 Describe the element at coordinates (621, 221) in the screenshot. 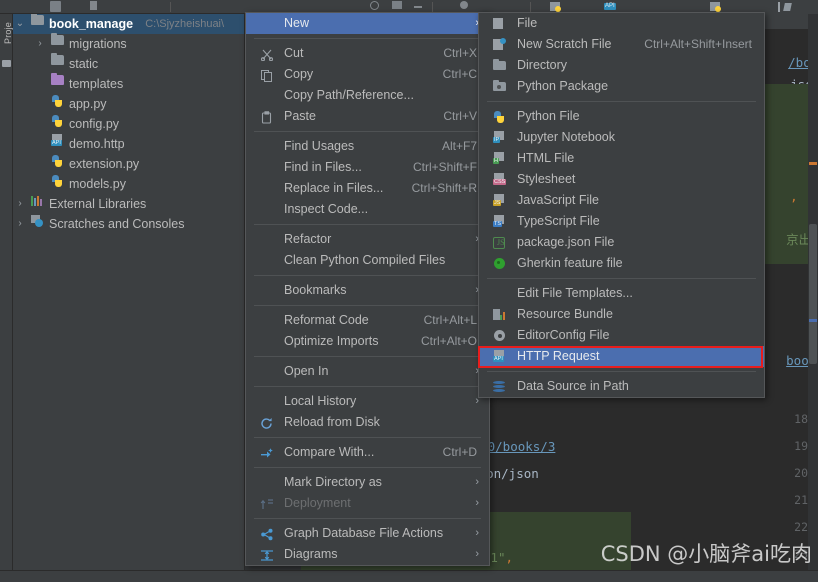

I see `menu-item-typescript-file: TS TypeScript File` at that location.